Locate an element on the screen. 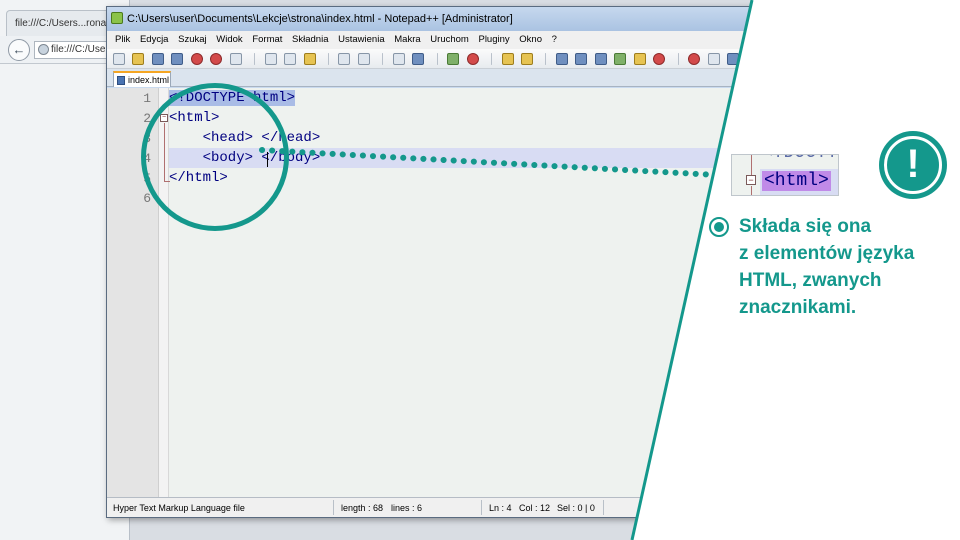 The height and width of the screenshot is (540, 960). exclamation-icon: ! is located at coordinates (913, 165).